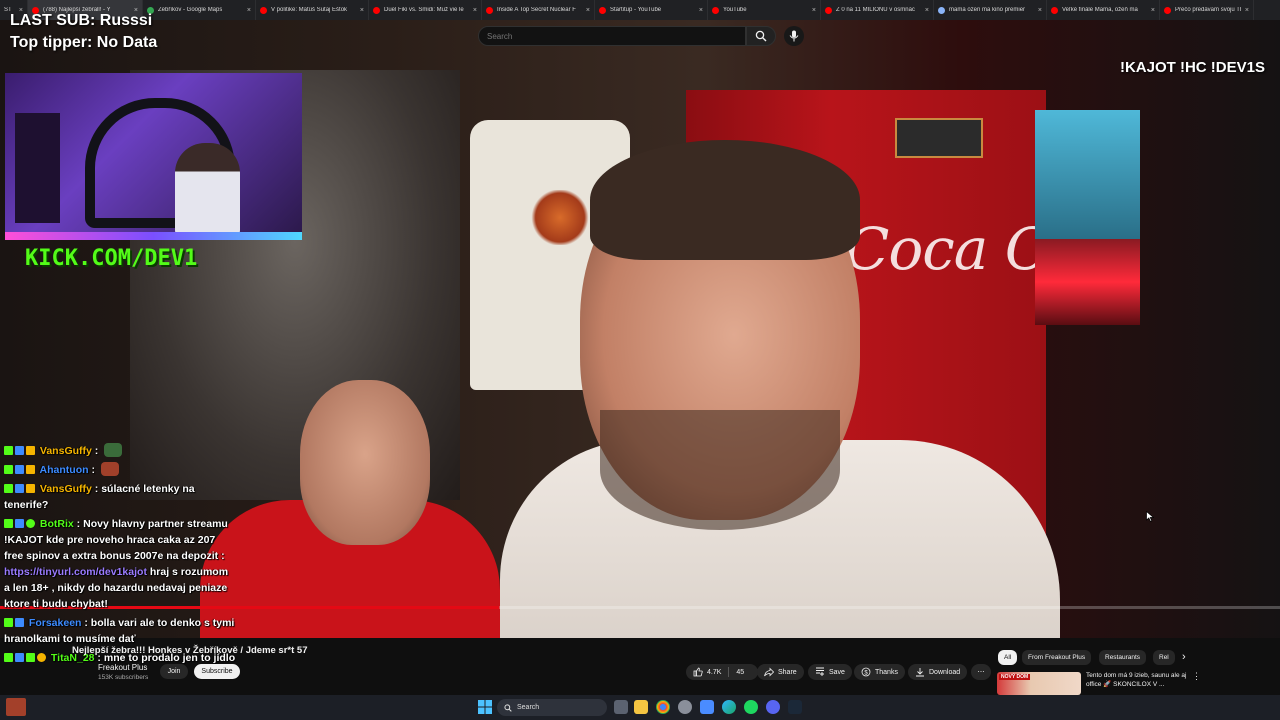 The image size is (1280, 720). I want to click on taskbar-app-thumbnail, so click(16, 707).